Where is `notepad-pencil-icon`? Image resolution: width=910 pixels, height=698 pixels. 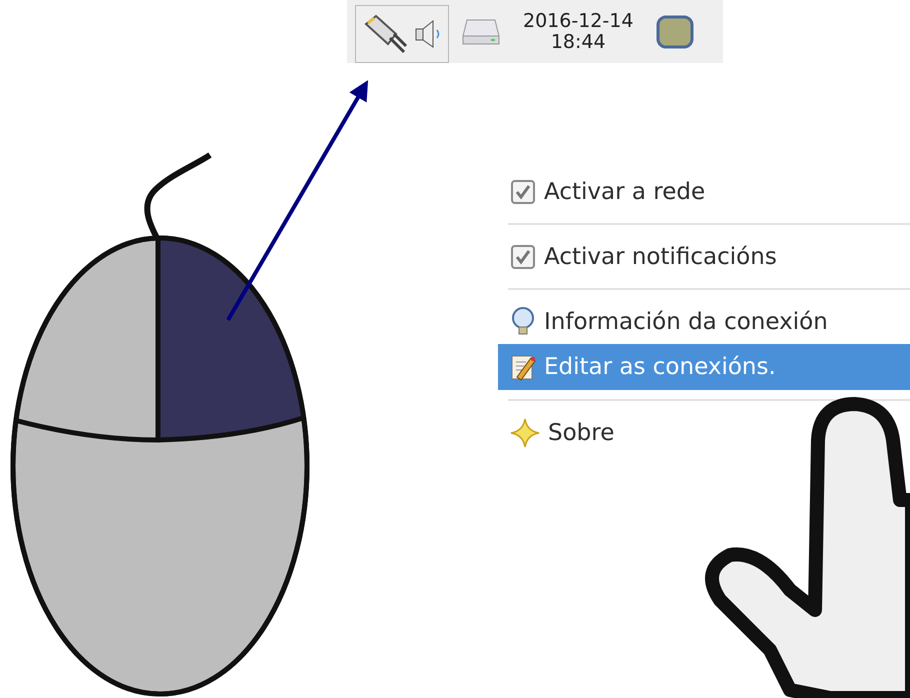 notepad-pencil-icon is located at coordinates (523, 367).